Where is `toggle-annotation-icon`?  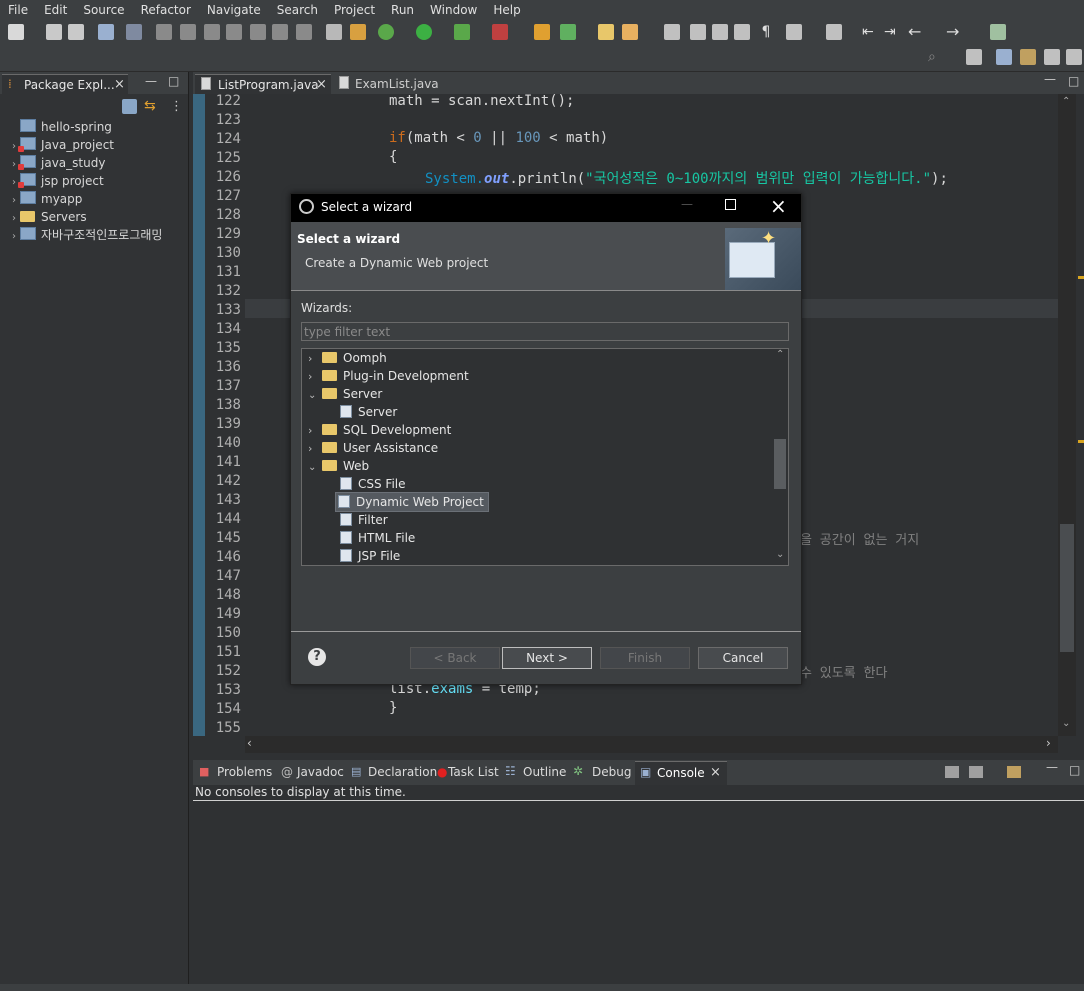 toggle-annotation-icon is located at coordinates (672, 32).